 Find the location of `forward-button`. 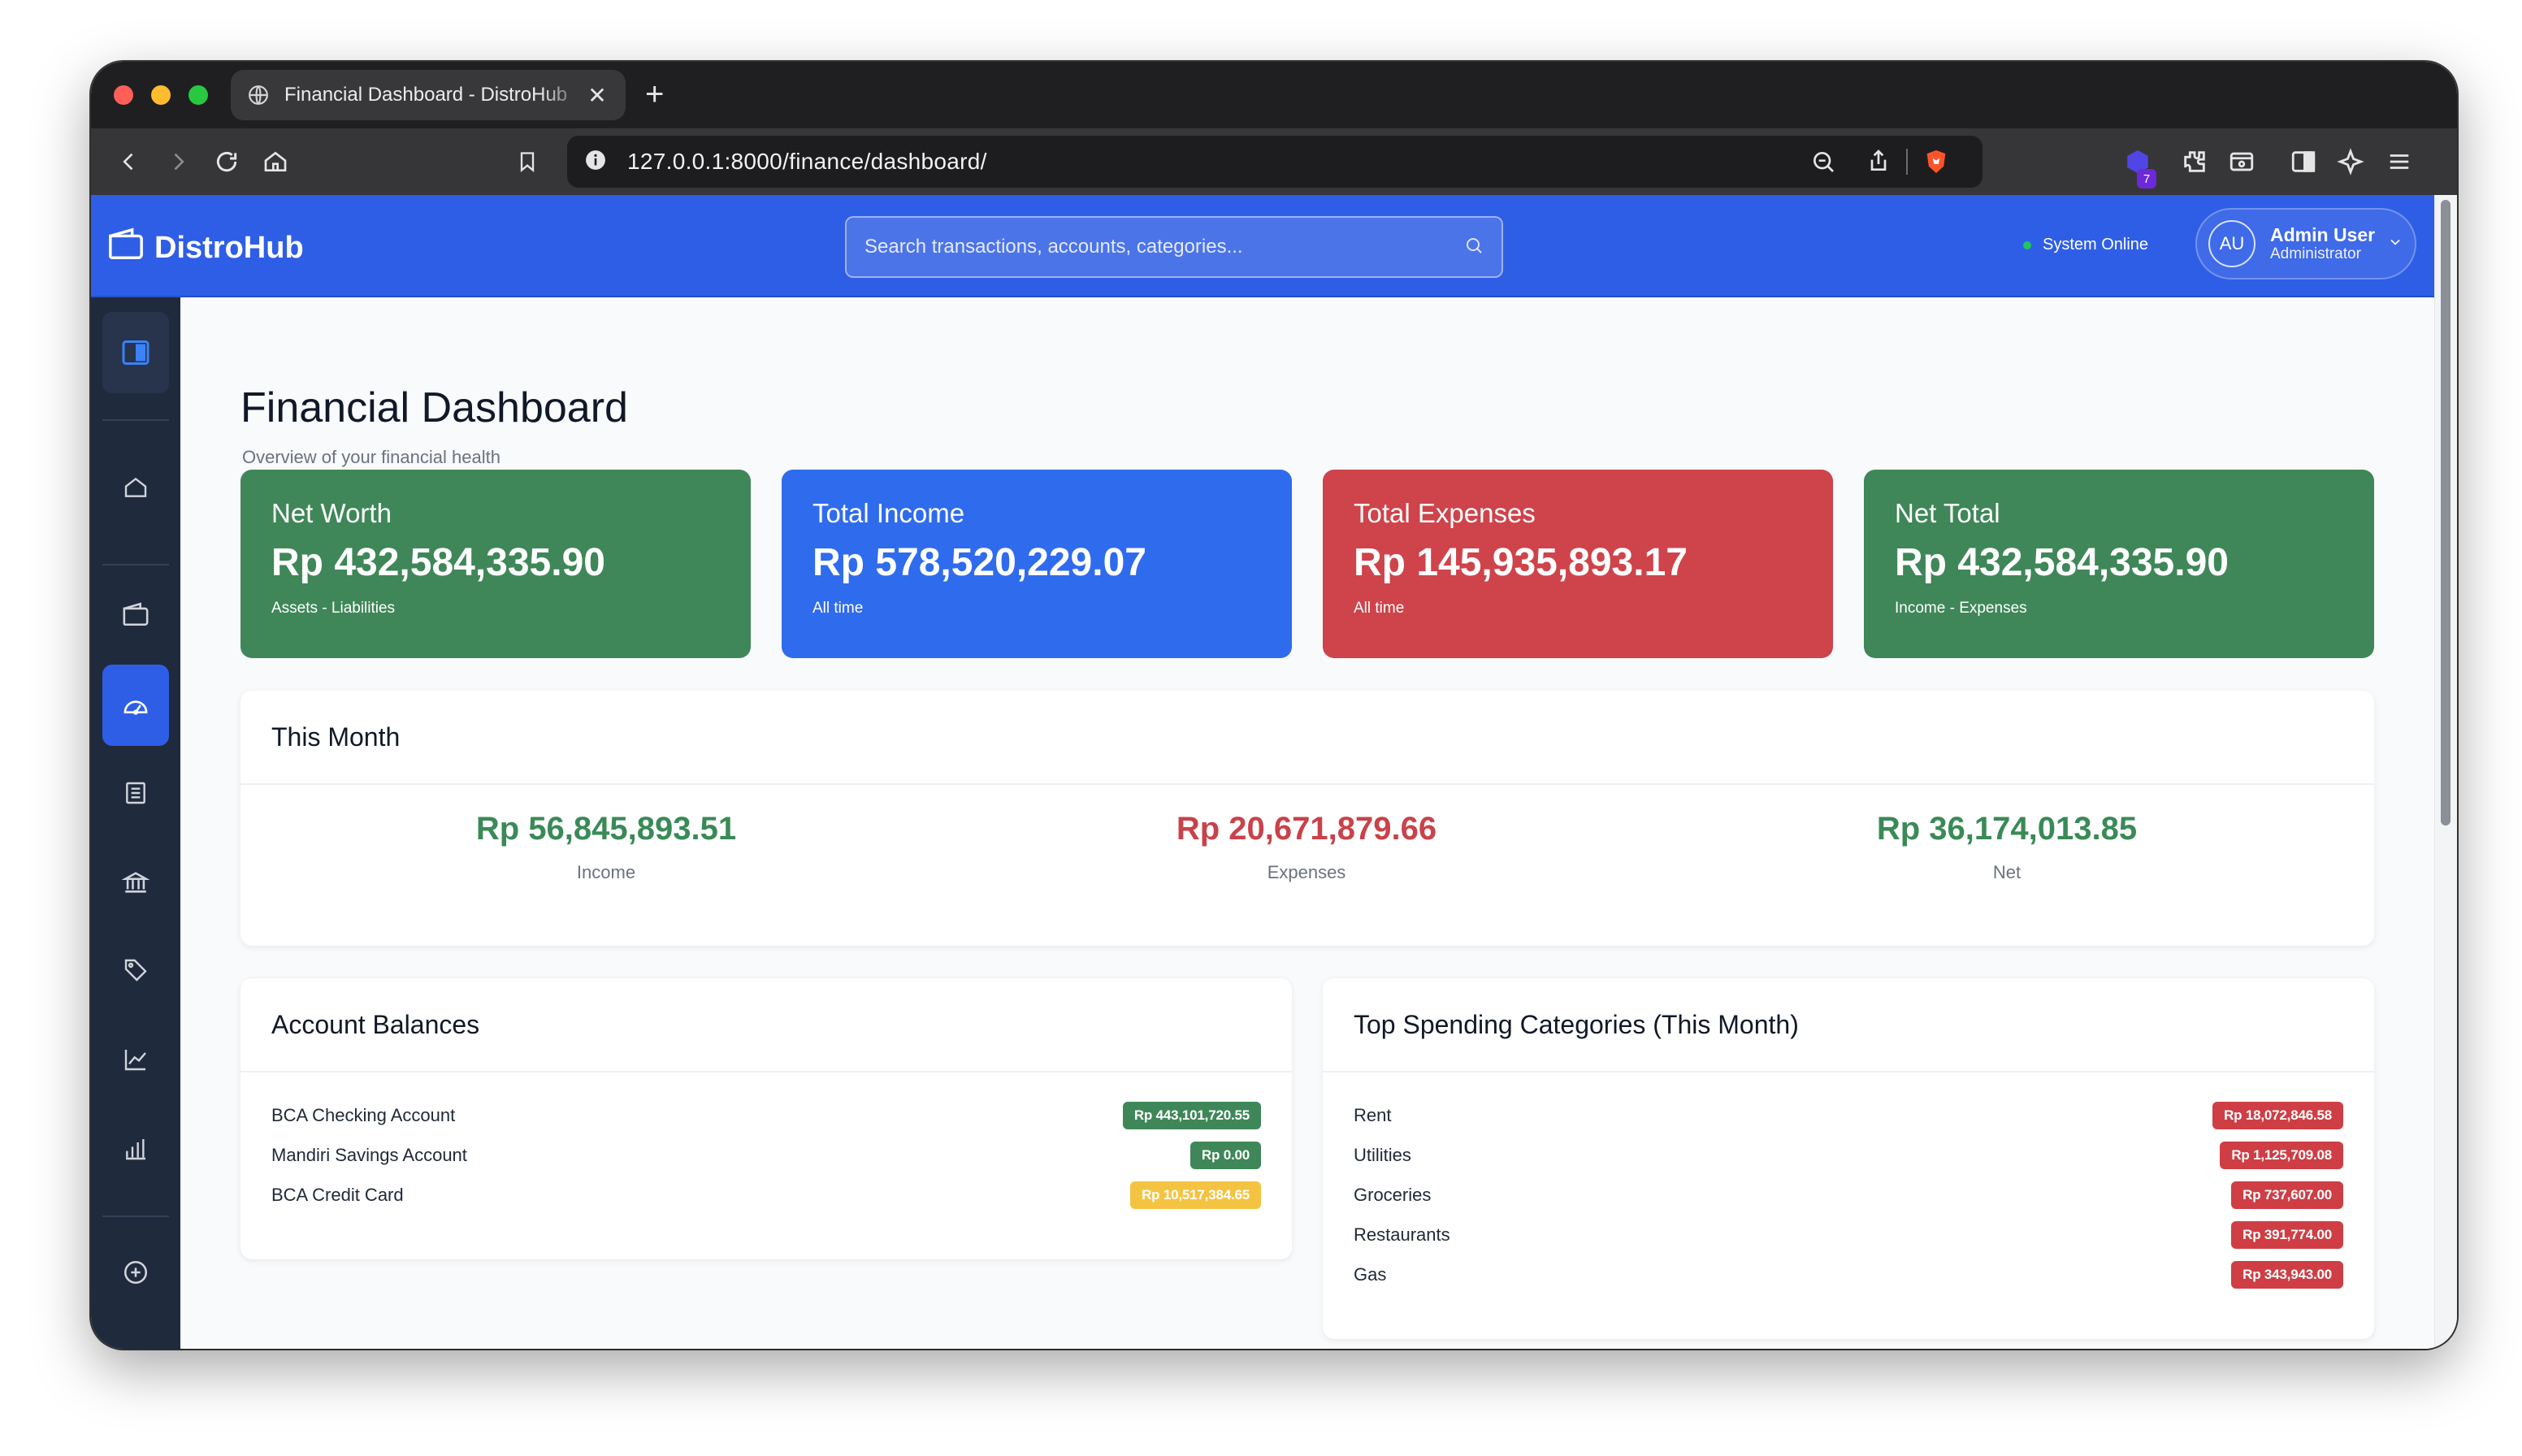

forward-button is located at coordinates (178, 161).